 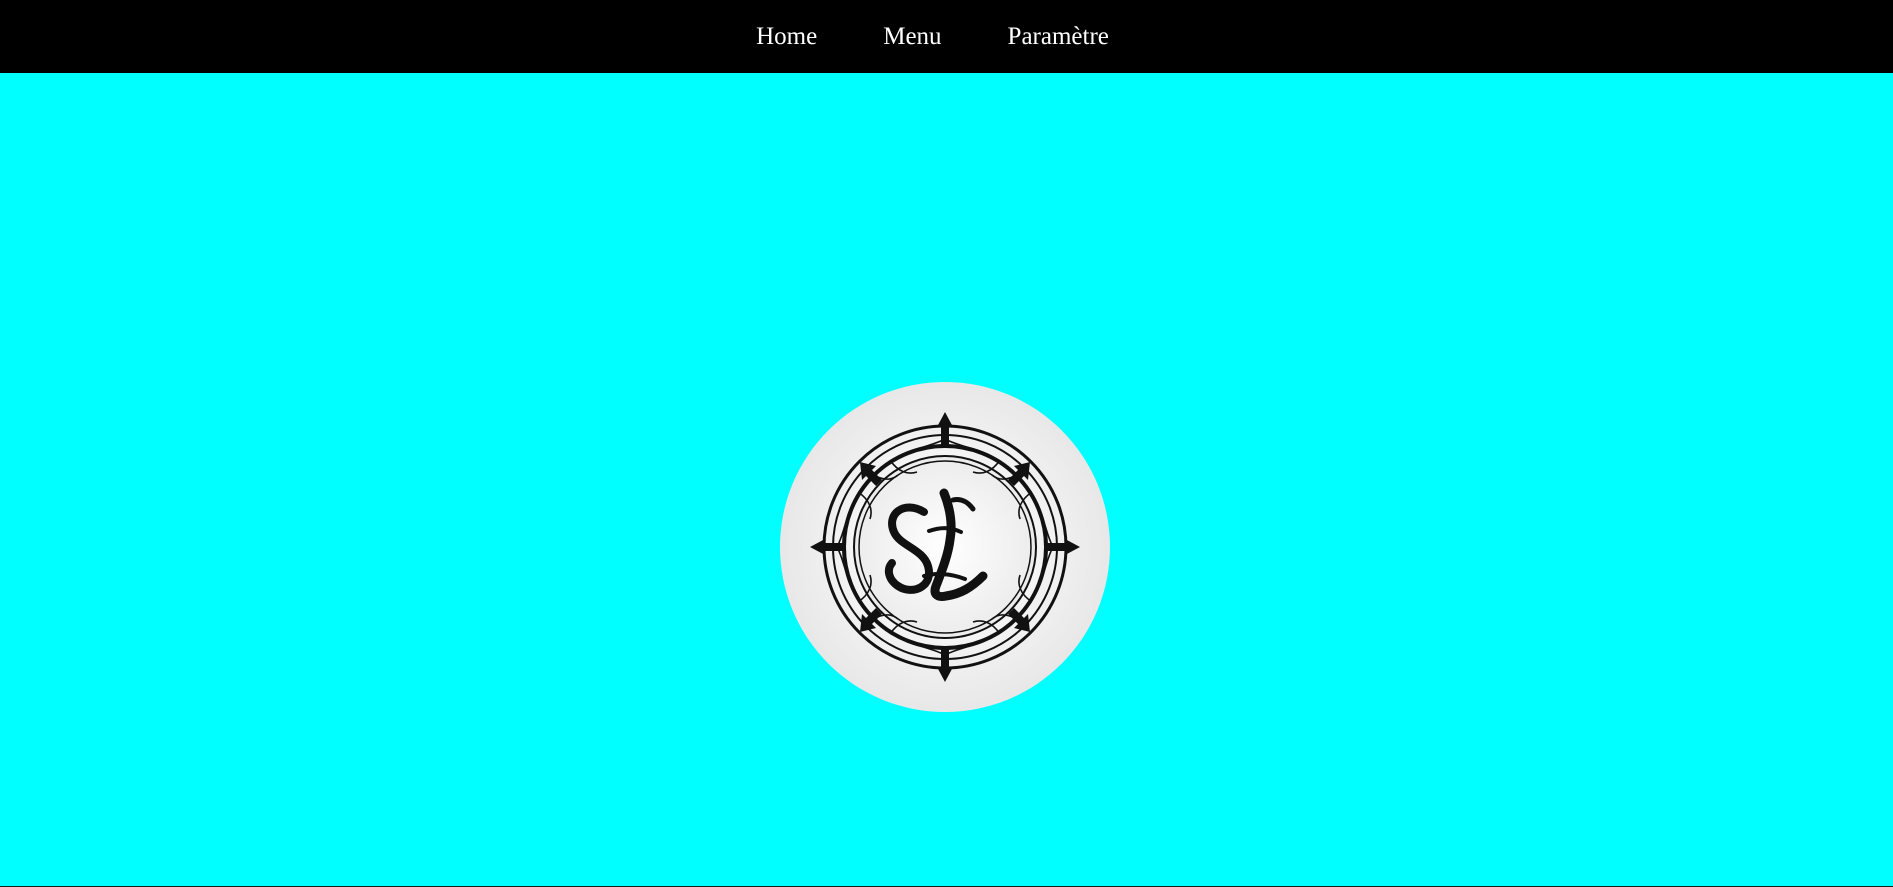 I want to click on nav-item-menu: Menu, so click(x=912, y=36).